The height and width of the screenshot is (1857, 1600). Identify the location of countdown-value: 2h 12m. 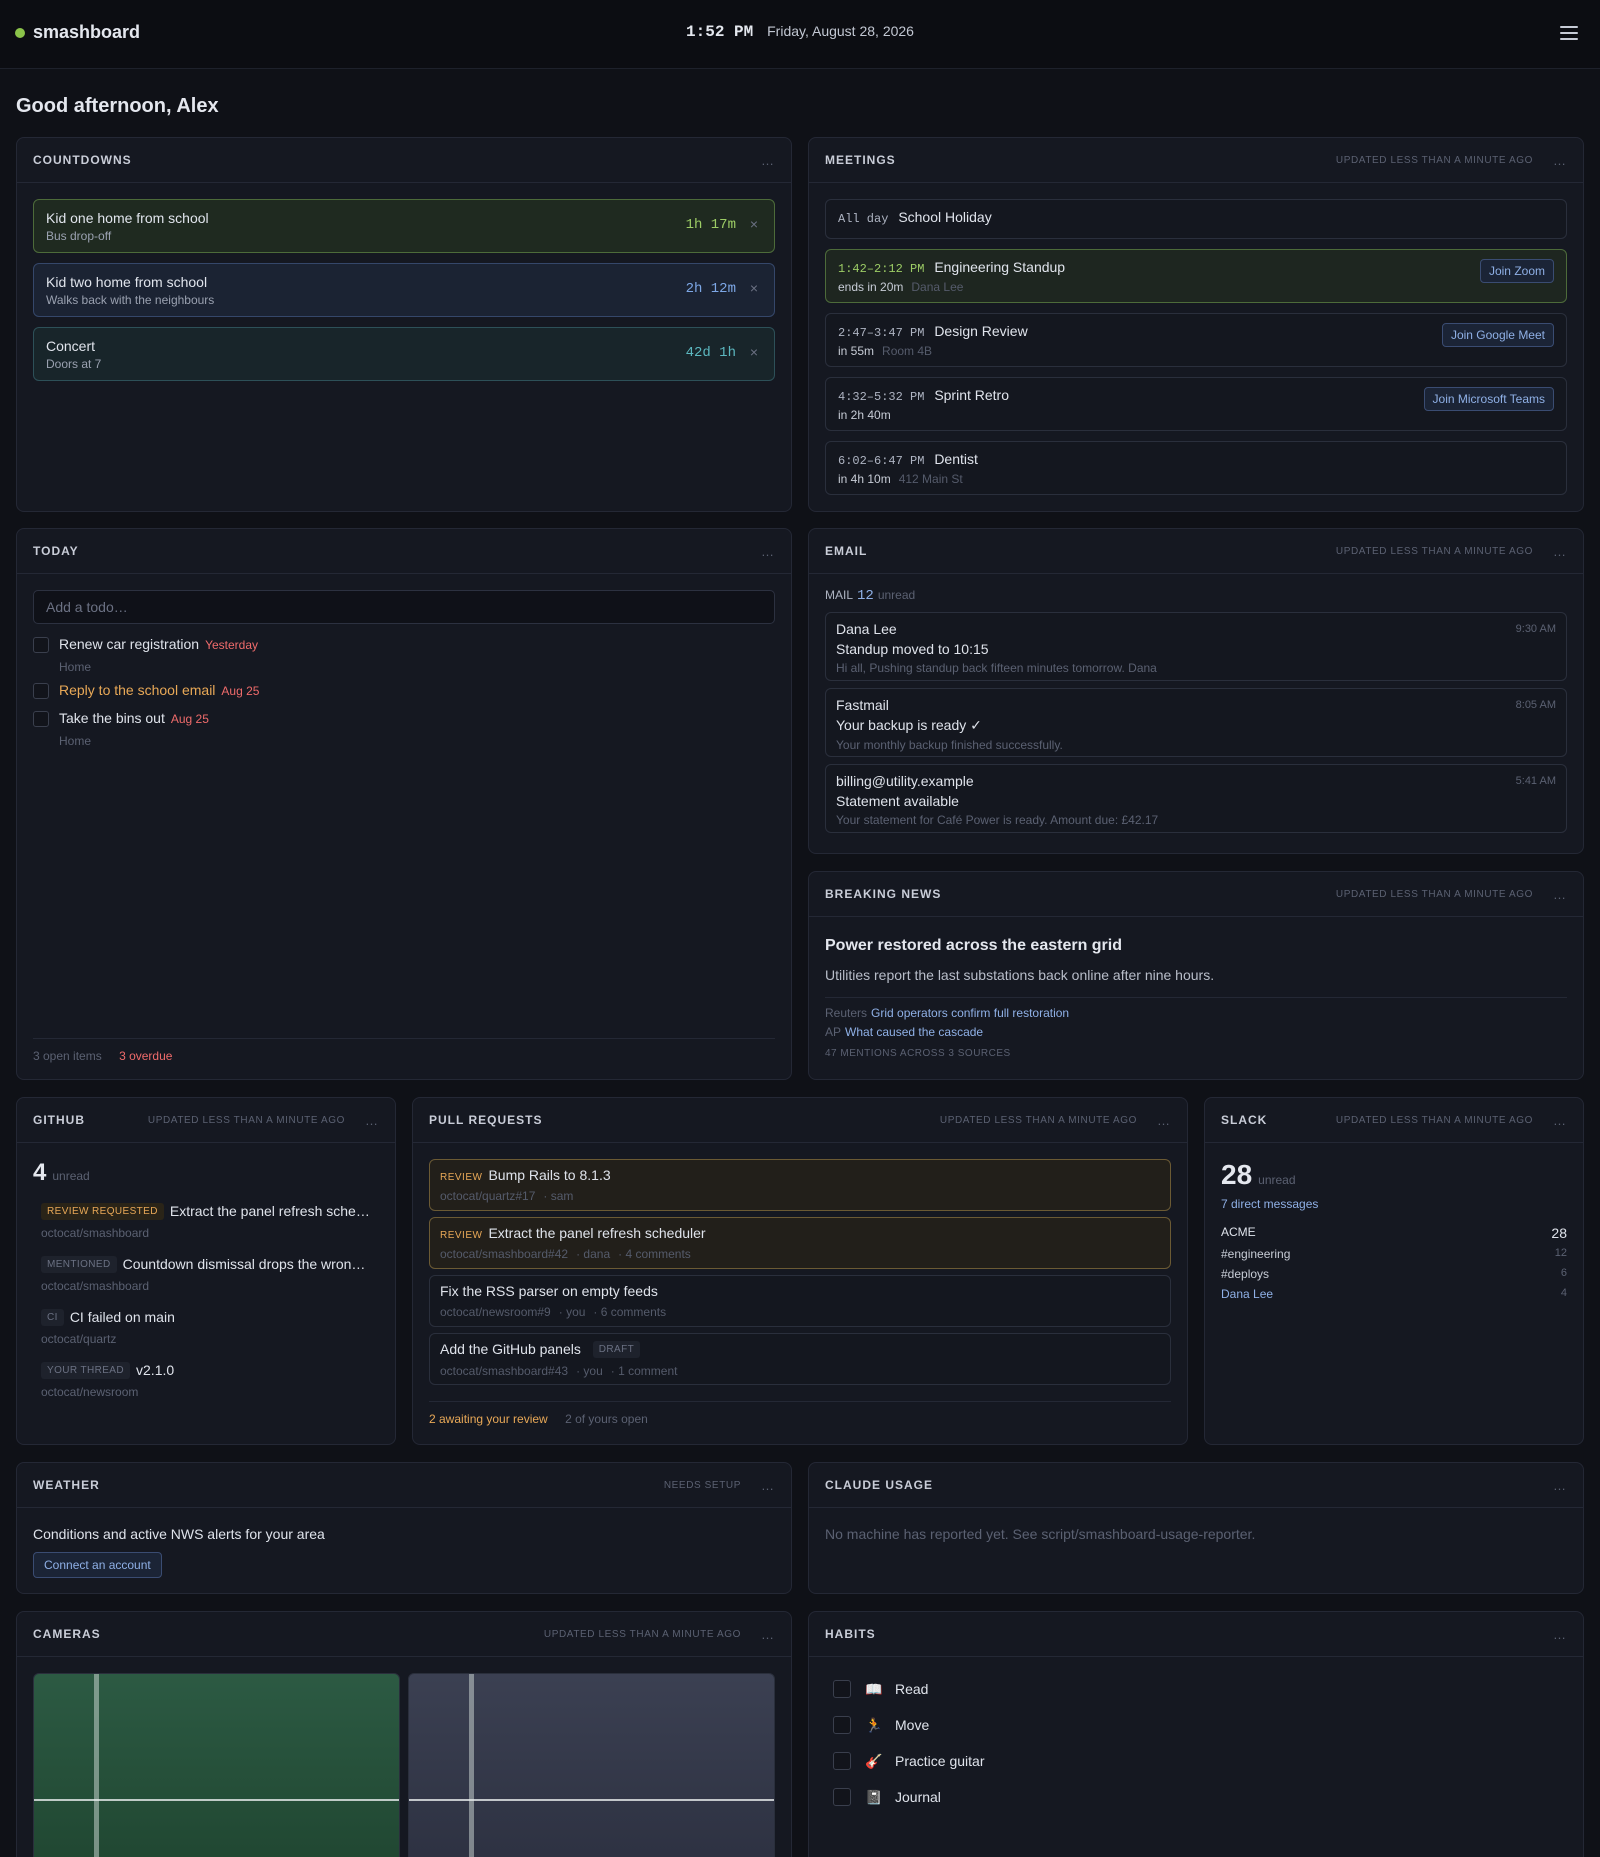
(710, 289).